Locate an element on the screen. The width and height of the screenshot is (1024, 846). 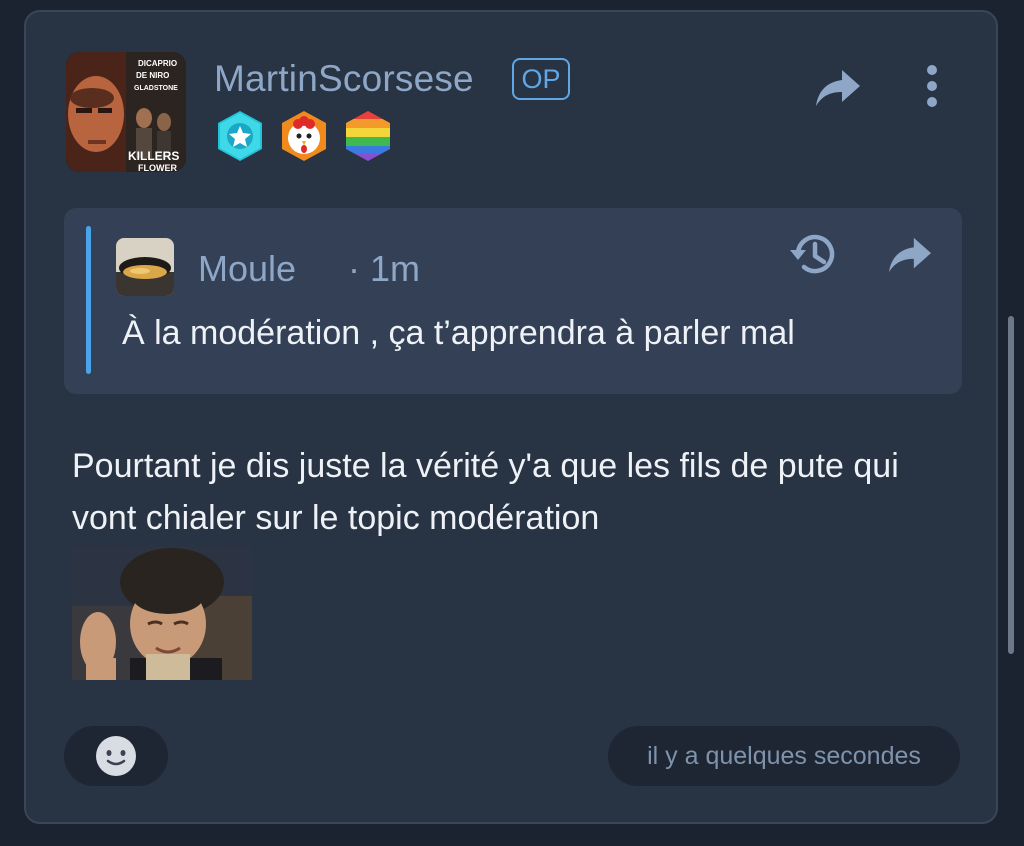
poster-name-3: GLADSTONE is located at coordinates (156, 88).